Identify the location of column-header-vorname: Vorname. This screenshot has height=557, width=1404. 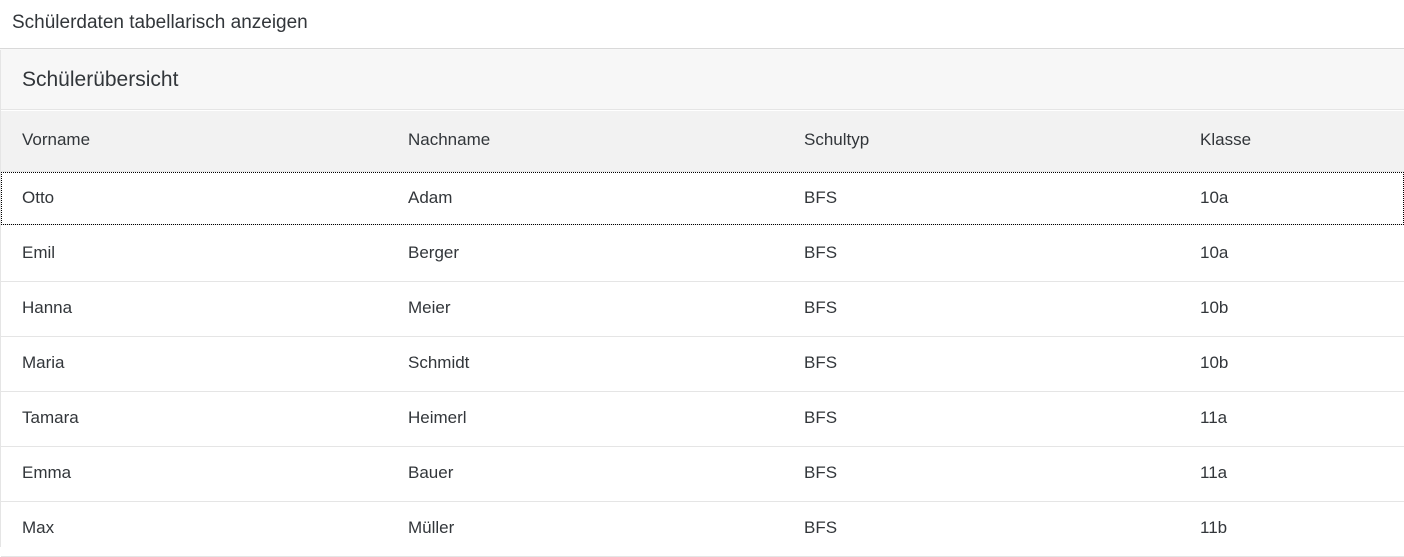
(56, 140).